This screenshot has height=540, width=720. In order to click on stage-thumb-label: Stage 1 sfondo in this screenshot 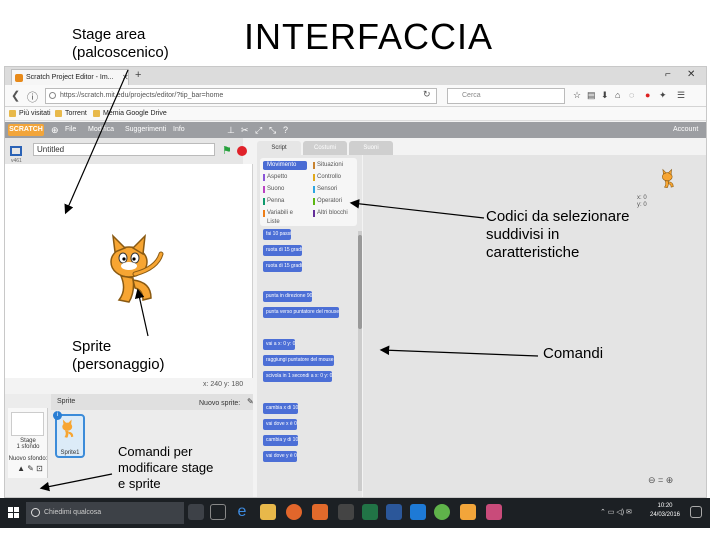, I will do `click(28, 444)`.